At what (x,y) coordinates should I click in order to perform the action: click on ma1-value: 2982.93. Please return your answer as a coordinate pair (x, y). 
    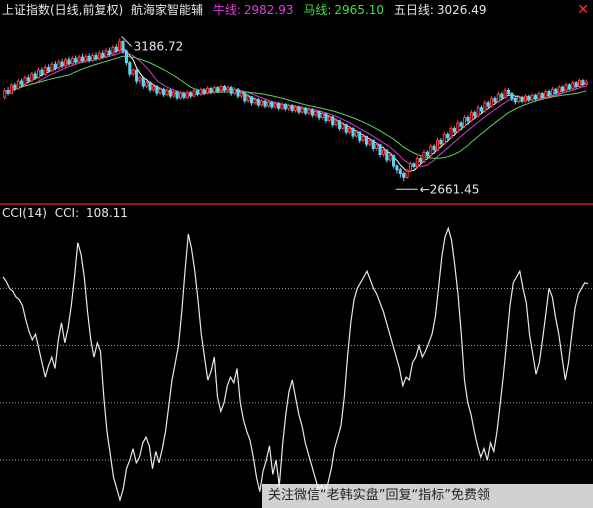
    Looking at the image, I should click on (268, 10).